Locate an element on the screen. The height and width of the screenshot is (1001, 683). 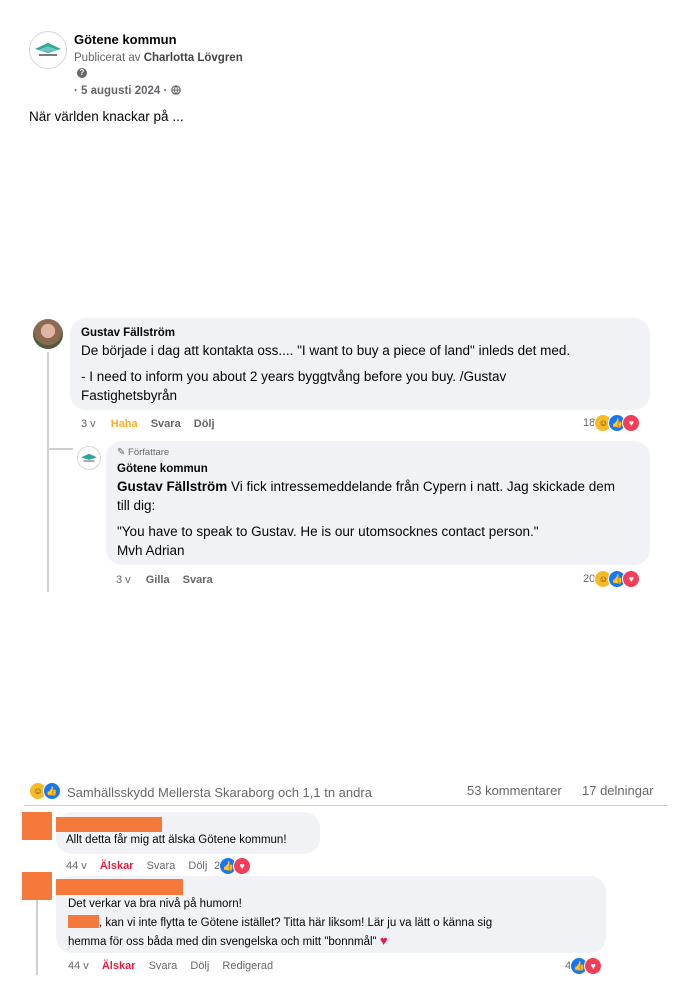
pencil-icon: ✎ is located at coordinates (121, 452).